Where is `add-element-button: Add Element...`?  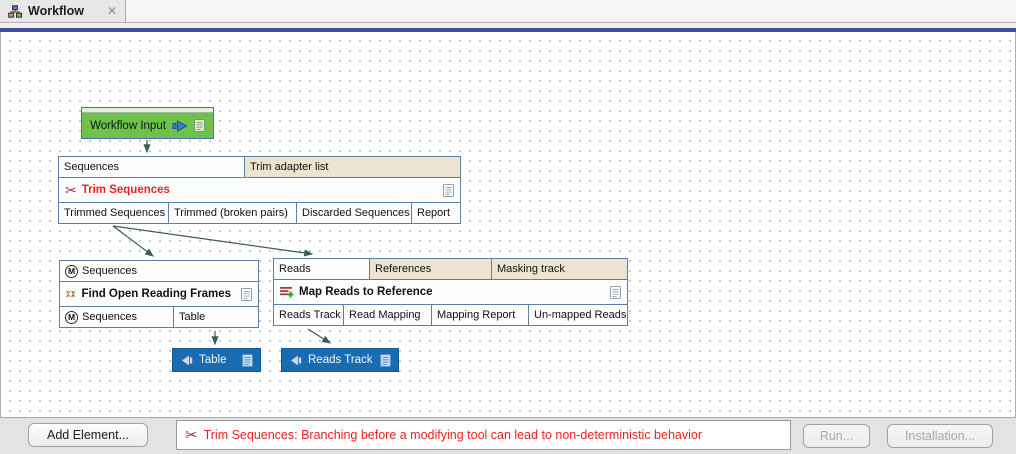 add-element-button: Add Element... is located at coordinates (88, 435).